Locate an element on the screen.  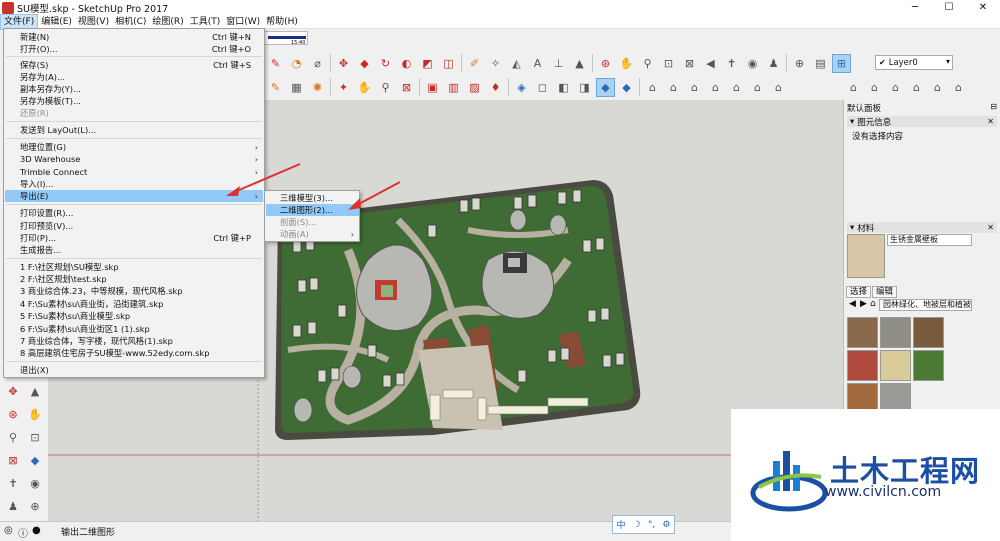
user-icon: ● is located at coordinates (36, 530).